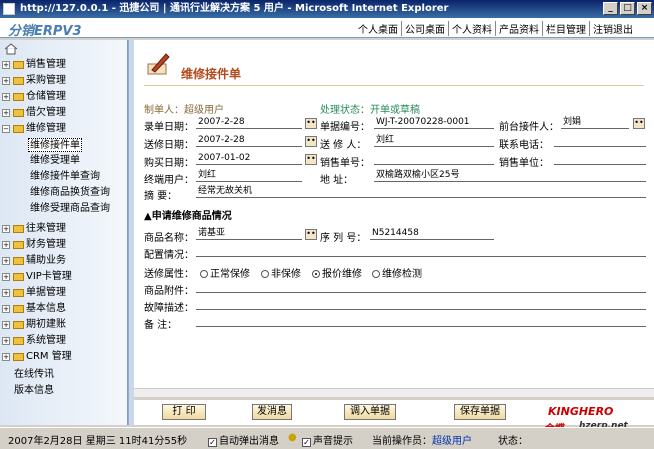 Image resolution: width=654 pixels, height=449 pixels. Describe the element at coordinates (480, 412) in the screenshot. I see `save-doc-button: 保存单据` at that location.